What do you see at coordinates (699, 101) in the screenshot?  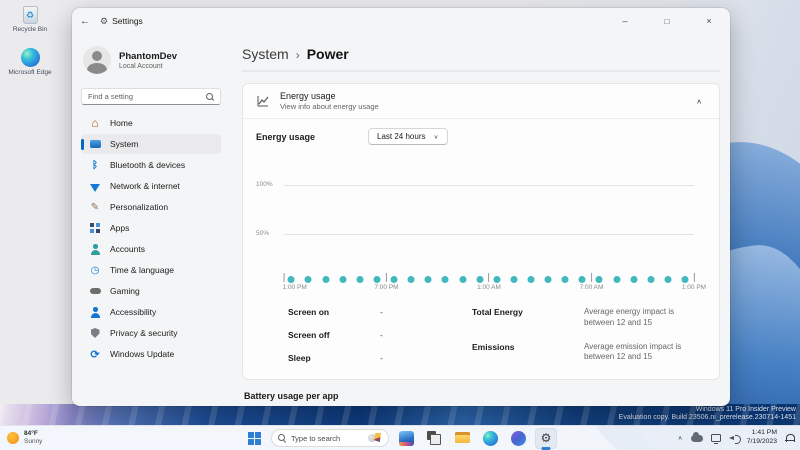 I see `chevron-up-icon: ∧` at bounding box center [699, 101].